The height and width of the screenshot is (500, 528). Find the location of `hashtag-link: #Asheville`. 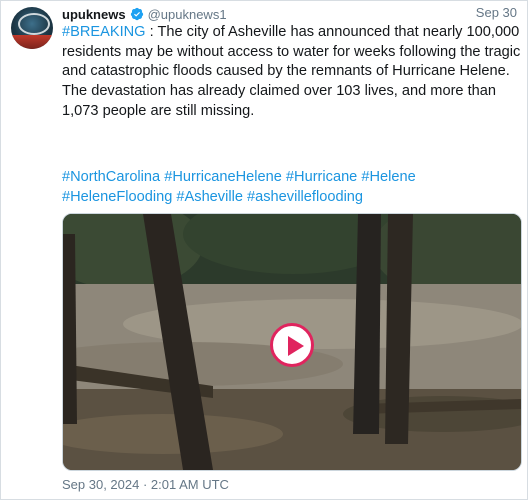

hashtag-link: #Asheville is located at coordinates (209, 197).